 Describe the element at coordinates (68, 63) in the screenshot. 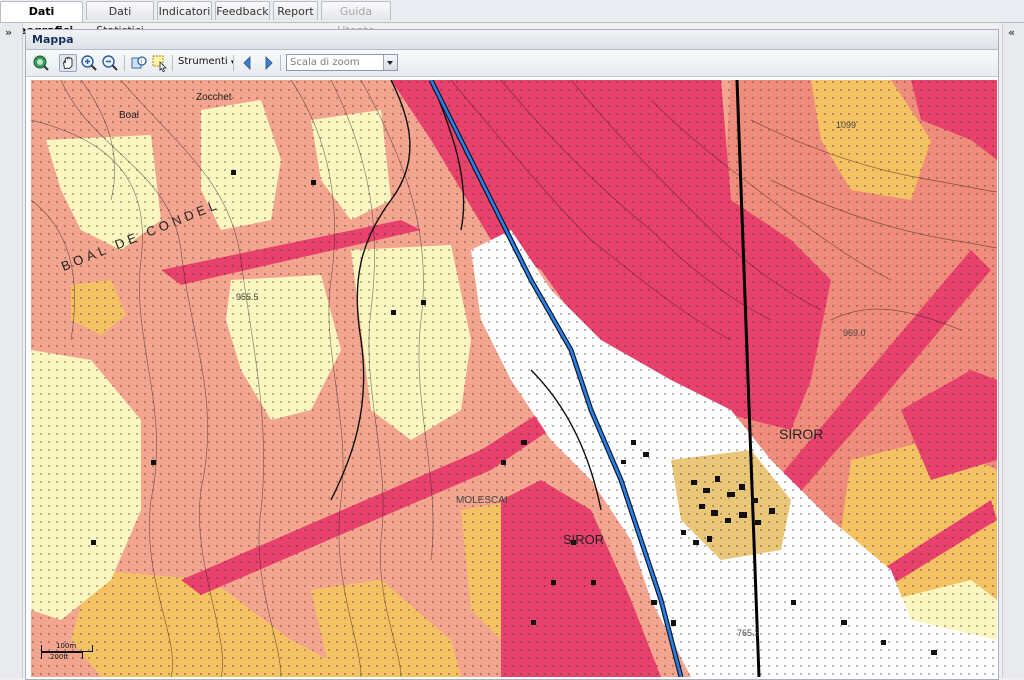

I see `pan-hand-icon` at that location.